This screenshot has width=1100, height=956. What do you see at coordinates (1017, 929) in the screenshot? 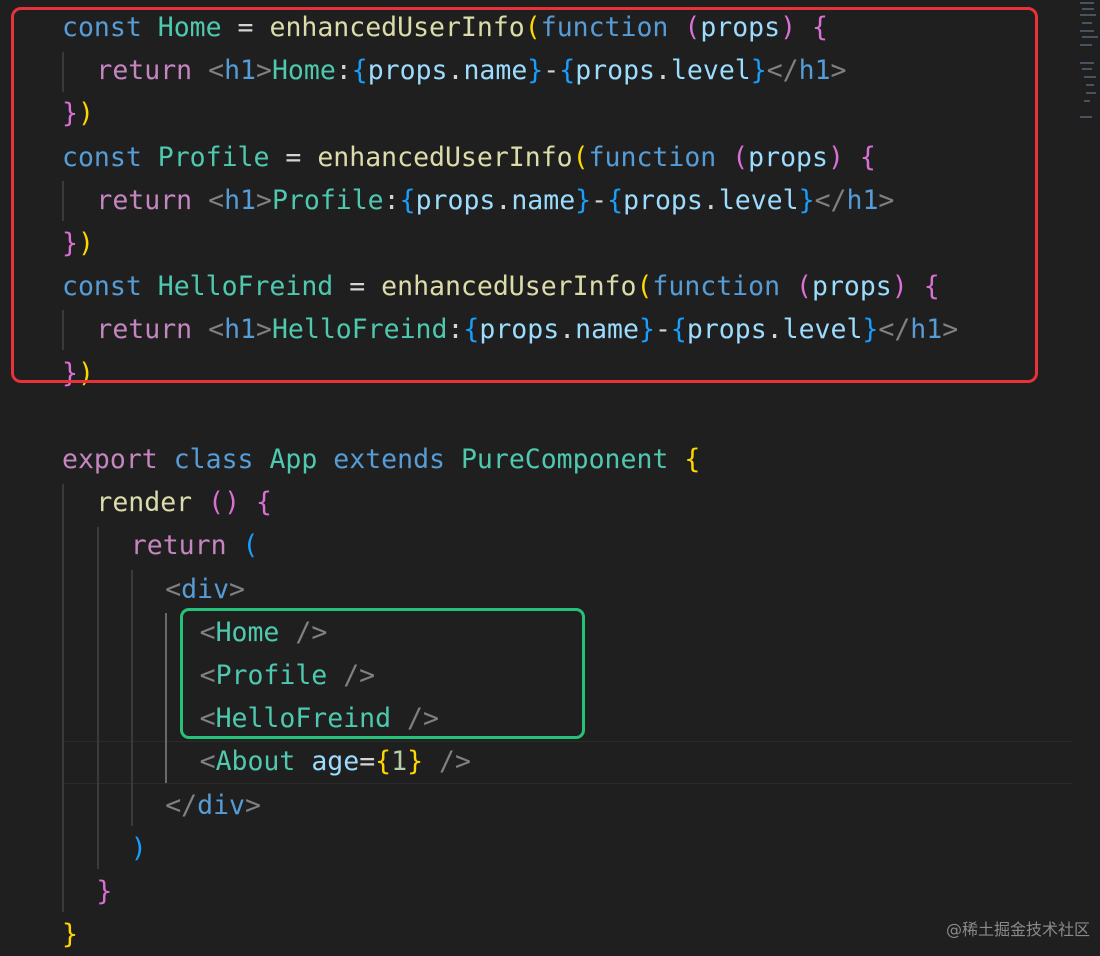
I see `watermark: @稀土掘金技术社区` at bounding box center [1017, 929].